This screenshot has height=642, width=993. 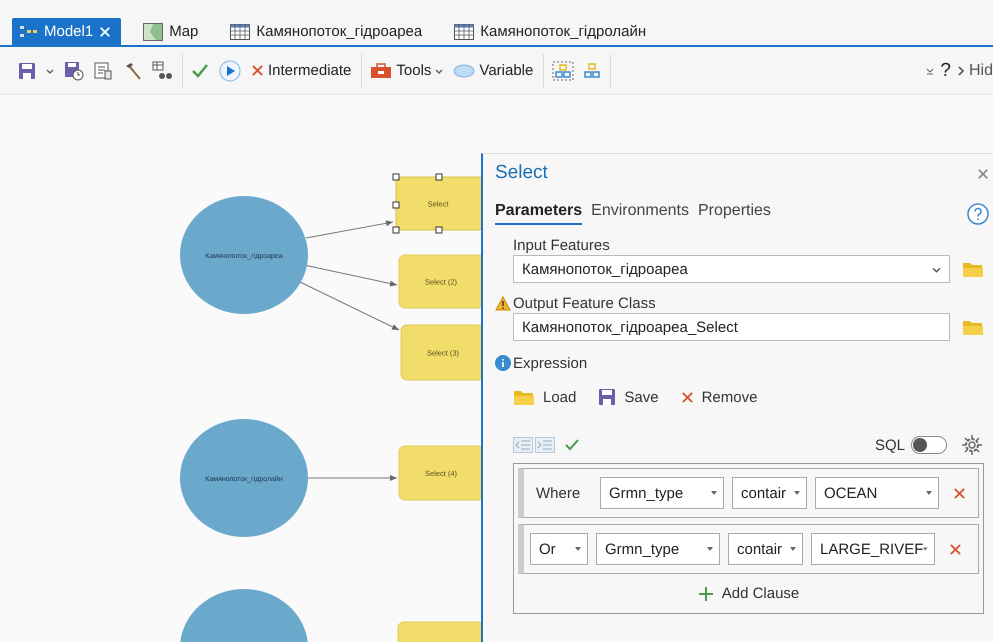 I want to click on toolbox-icon, so click(x=381, y=70).